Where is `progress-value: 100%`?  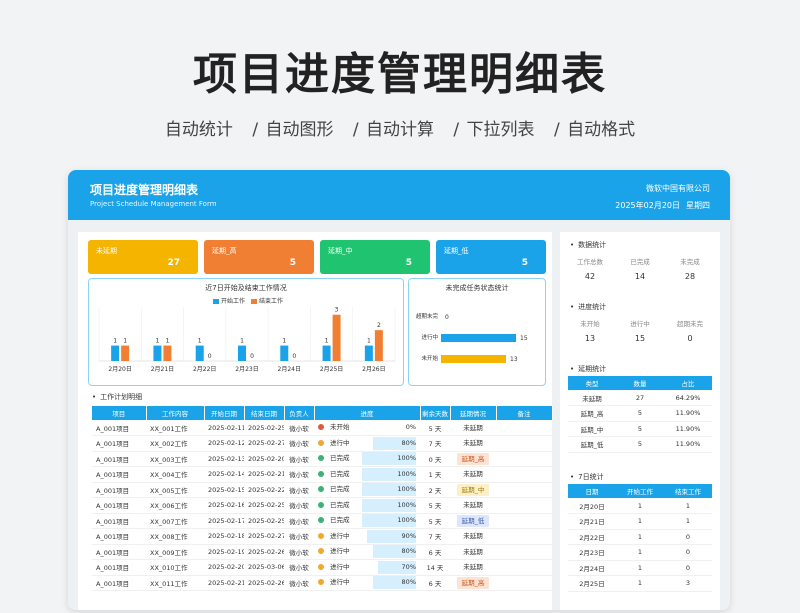
progress-value: 100% is located at coordinates (406, 489).